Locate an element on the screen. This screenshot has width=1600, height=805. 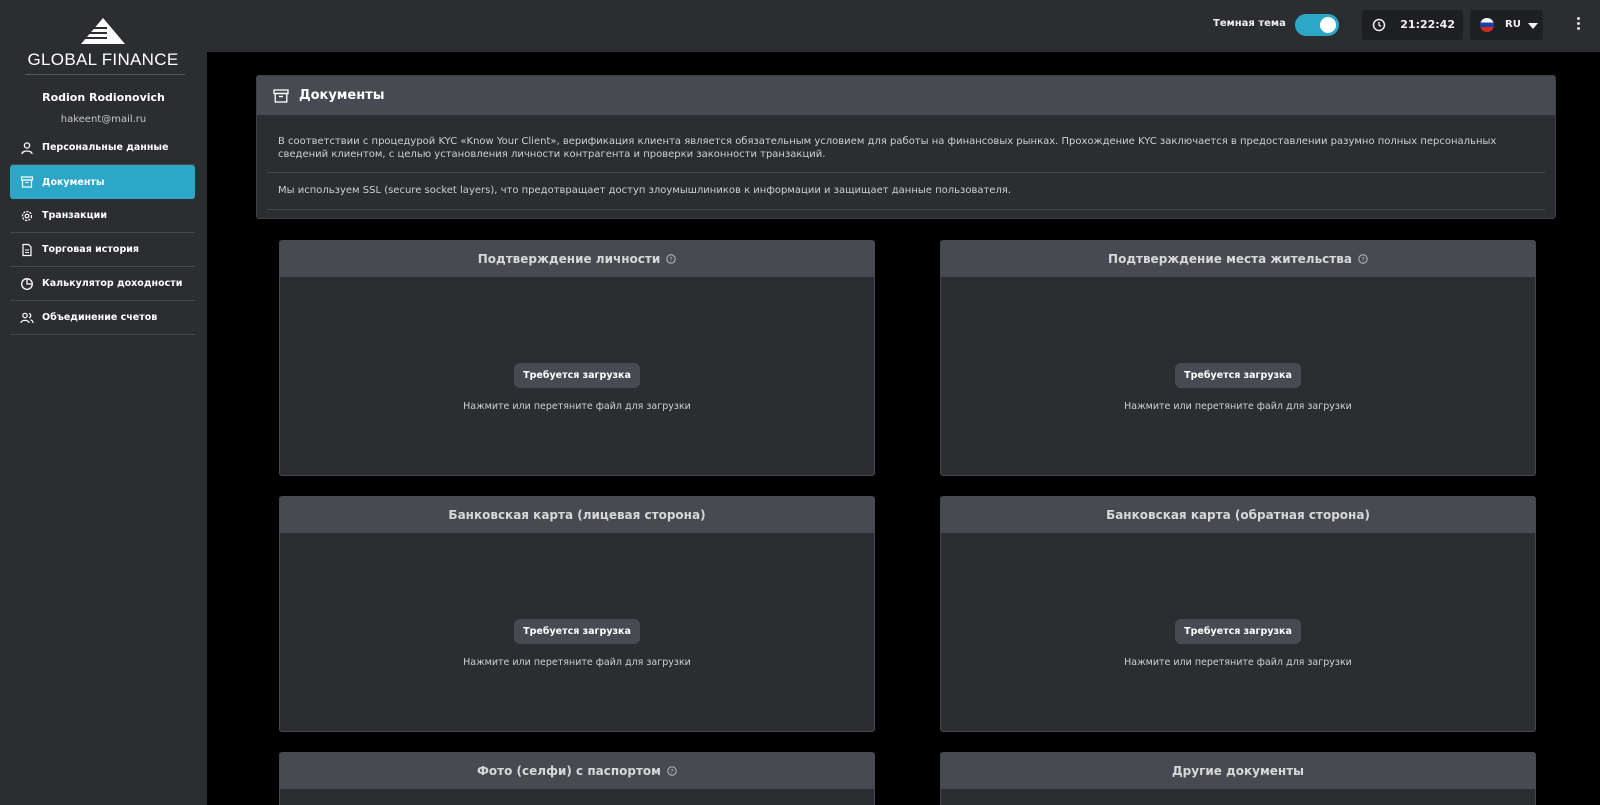
user-email: hakeent@mail.ru is located at coordinates (103, 119).